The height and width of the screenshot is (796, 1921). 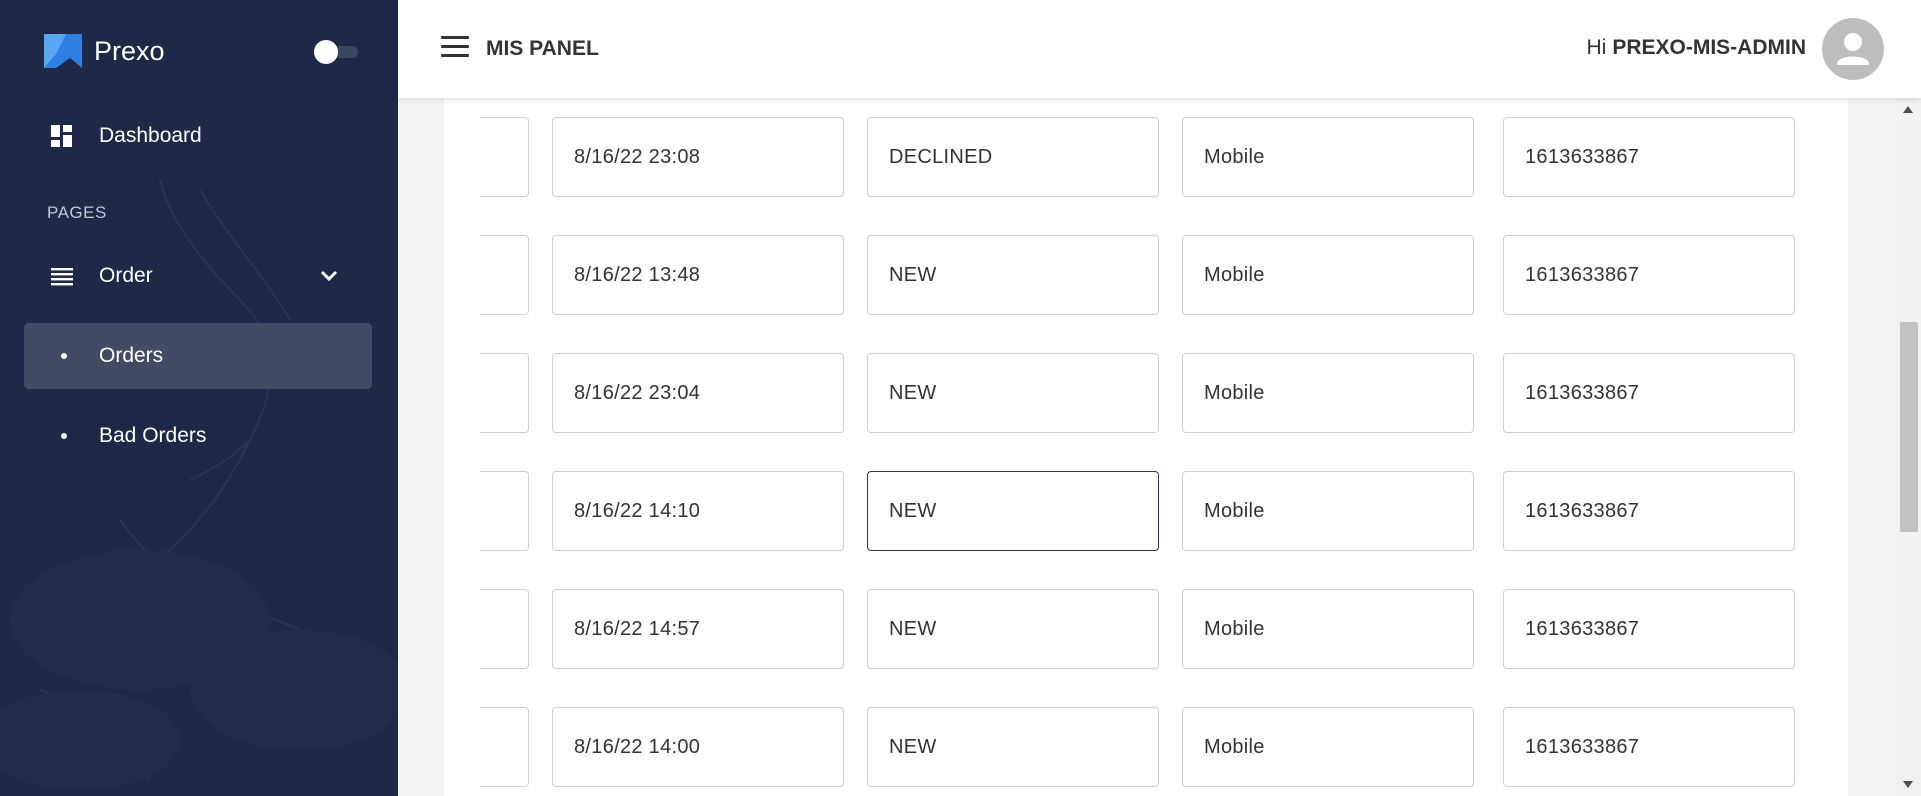 What do you see at coordinates (131, 355) in the screenshot?
I see `sidebar-item-label: Orders` at bounding box center [131, 355].